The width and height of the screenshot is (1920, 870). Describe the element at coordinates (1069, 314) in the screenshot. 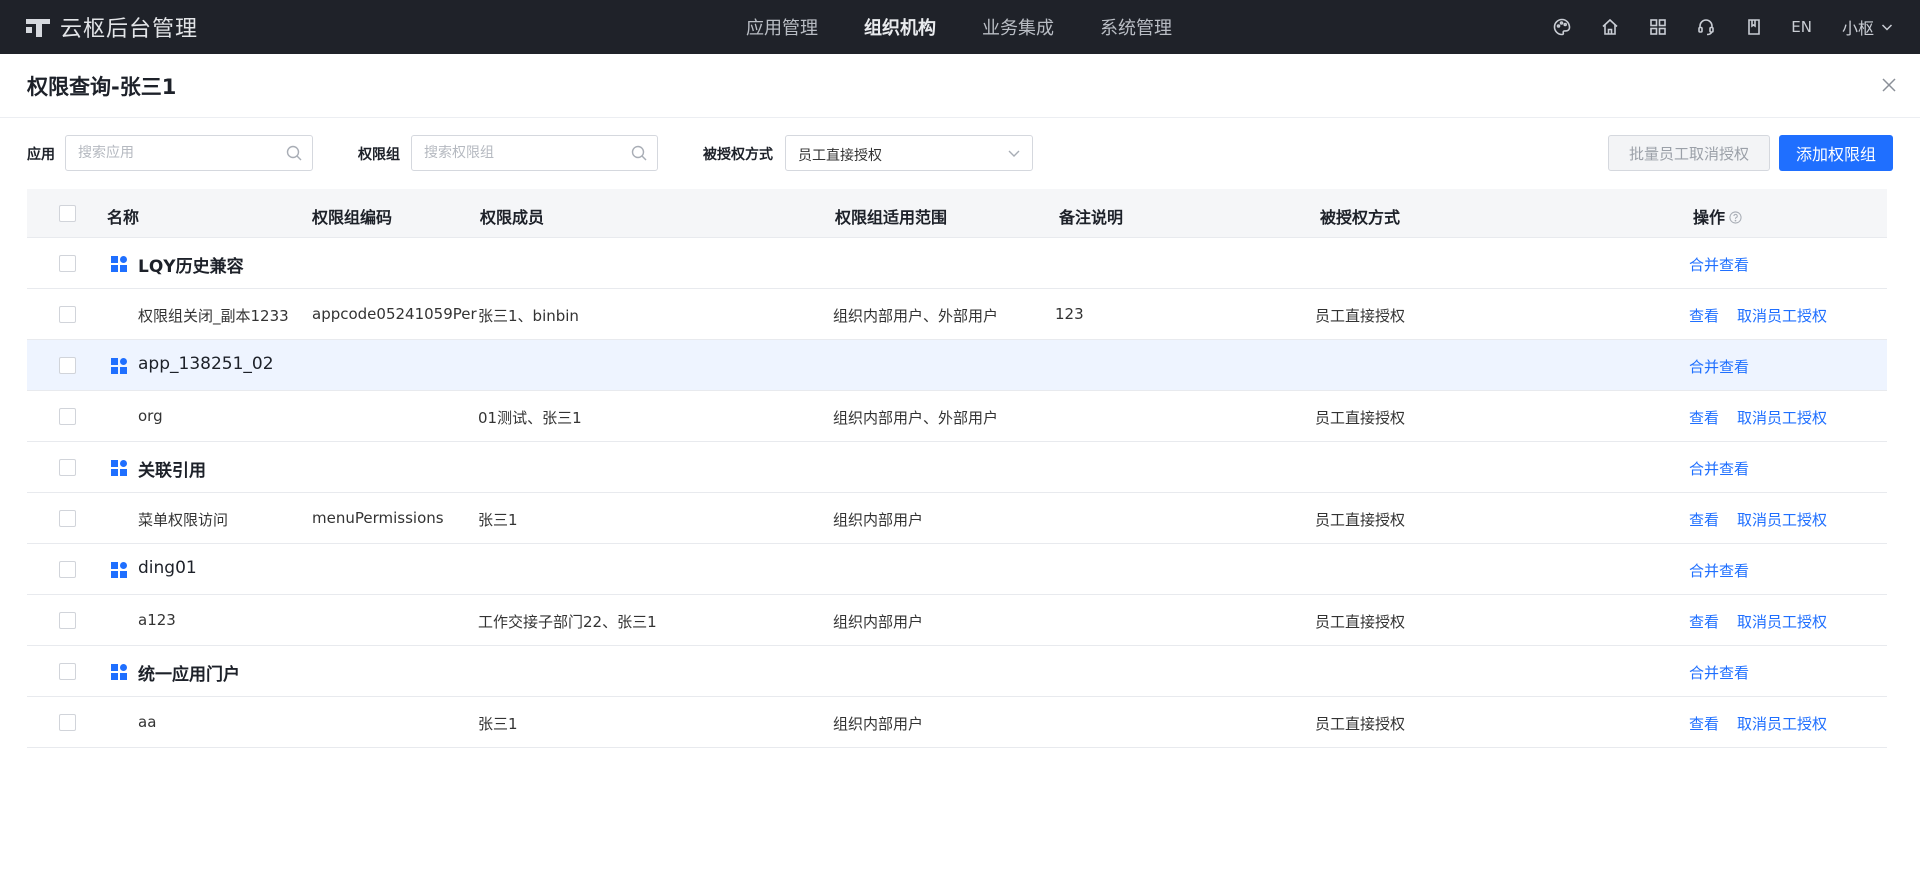

I see `row-remark: 123` at that location.